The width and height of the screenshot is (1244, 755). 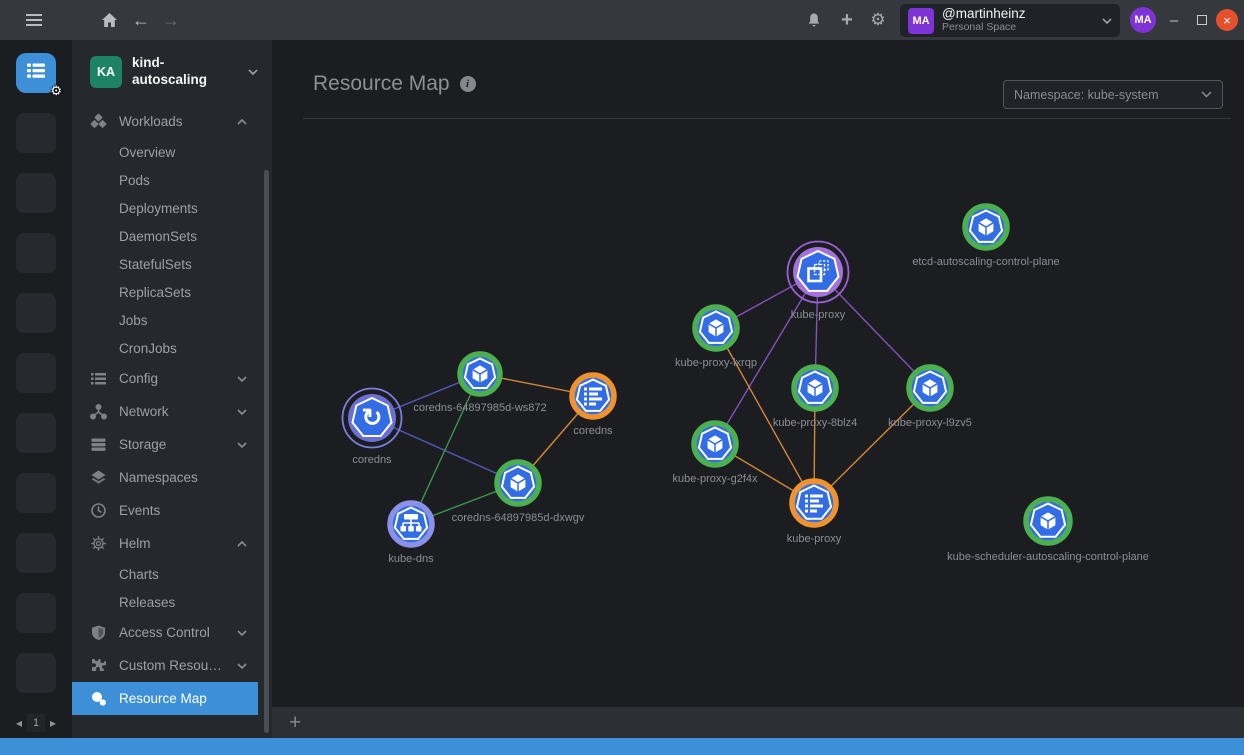 I want to click on map-node-kube-scheduler-pod, so click(x=1048, y=523).